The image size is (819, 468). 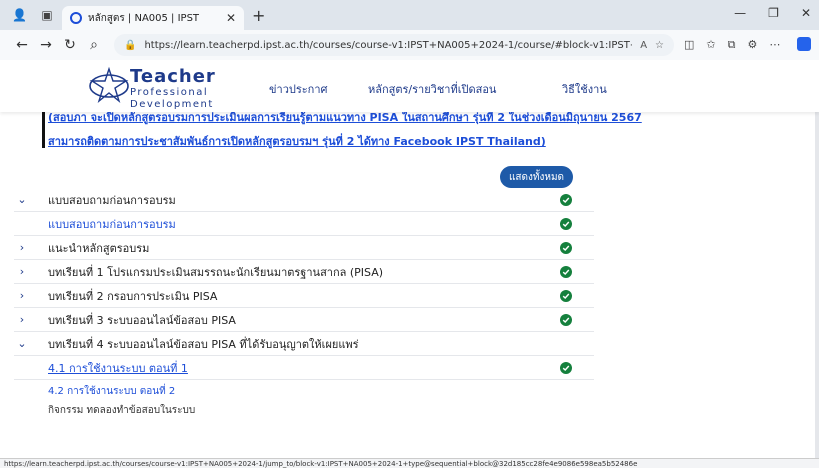 What do you see at coordinates (130, 45) in the screenshot?
I see `lock-icon: 🔒` at bounding box center [130, 45].